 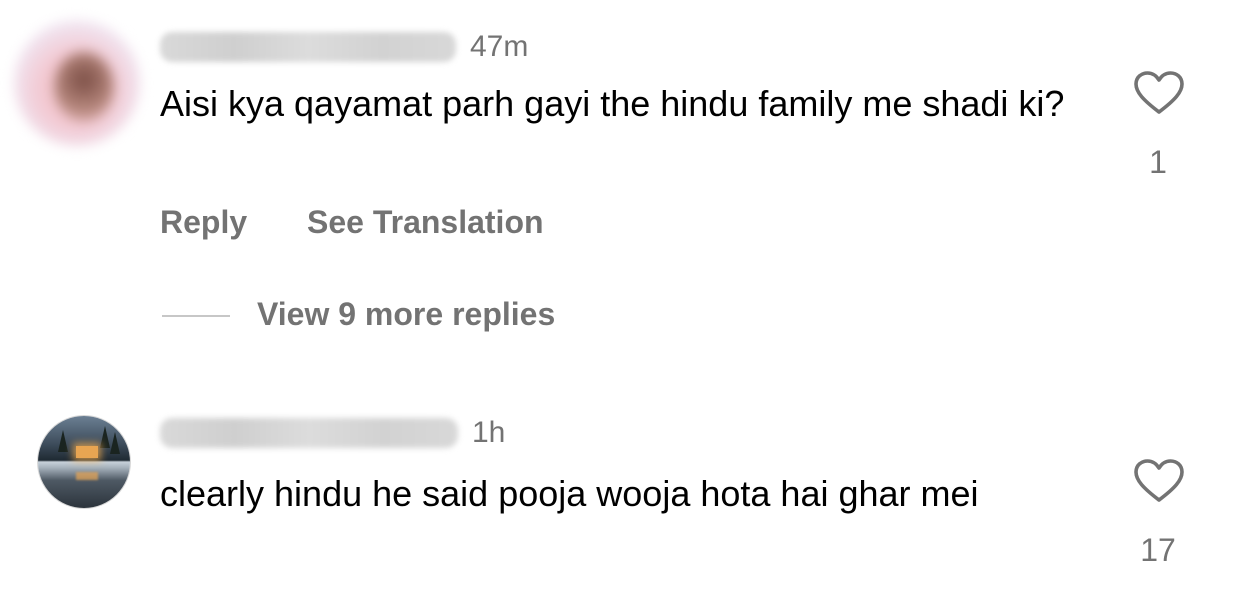 What do you see at coordinates (489, 432) in the screenshot?
I see `timestamp: 1h` at bounding box center [489, 432].